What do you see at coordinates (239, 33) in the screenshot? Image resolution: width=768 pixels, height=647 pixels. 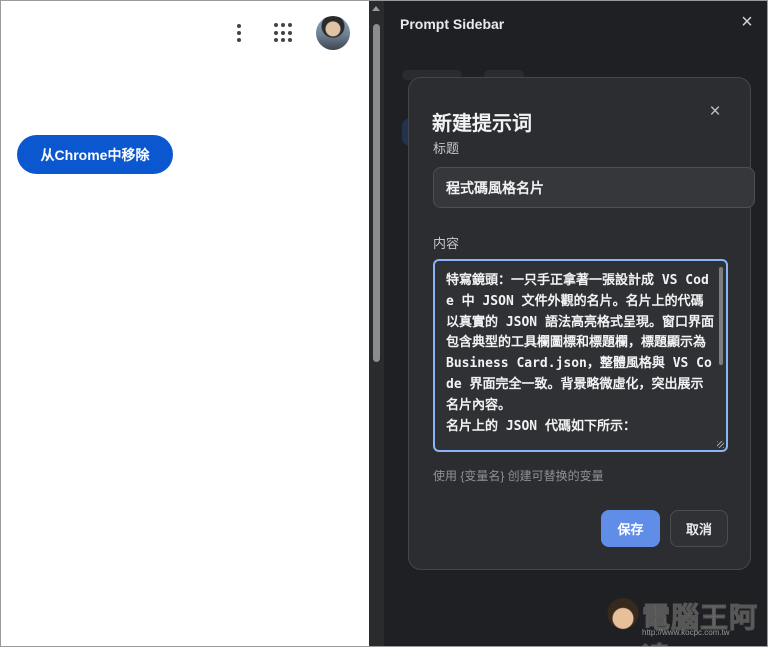 I see `more-menu-icon` at bounding box center [239, 33].